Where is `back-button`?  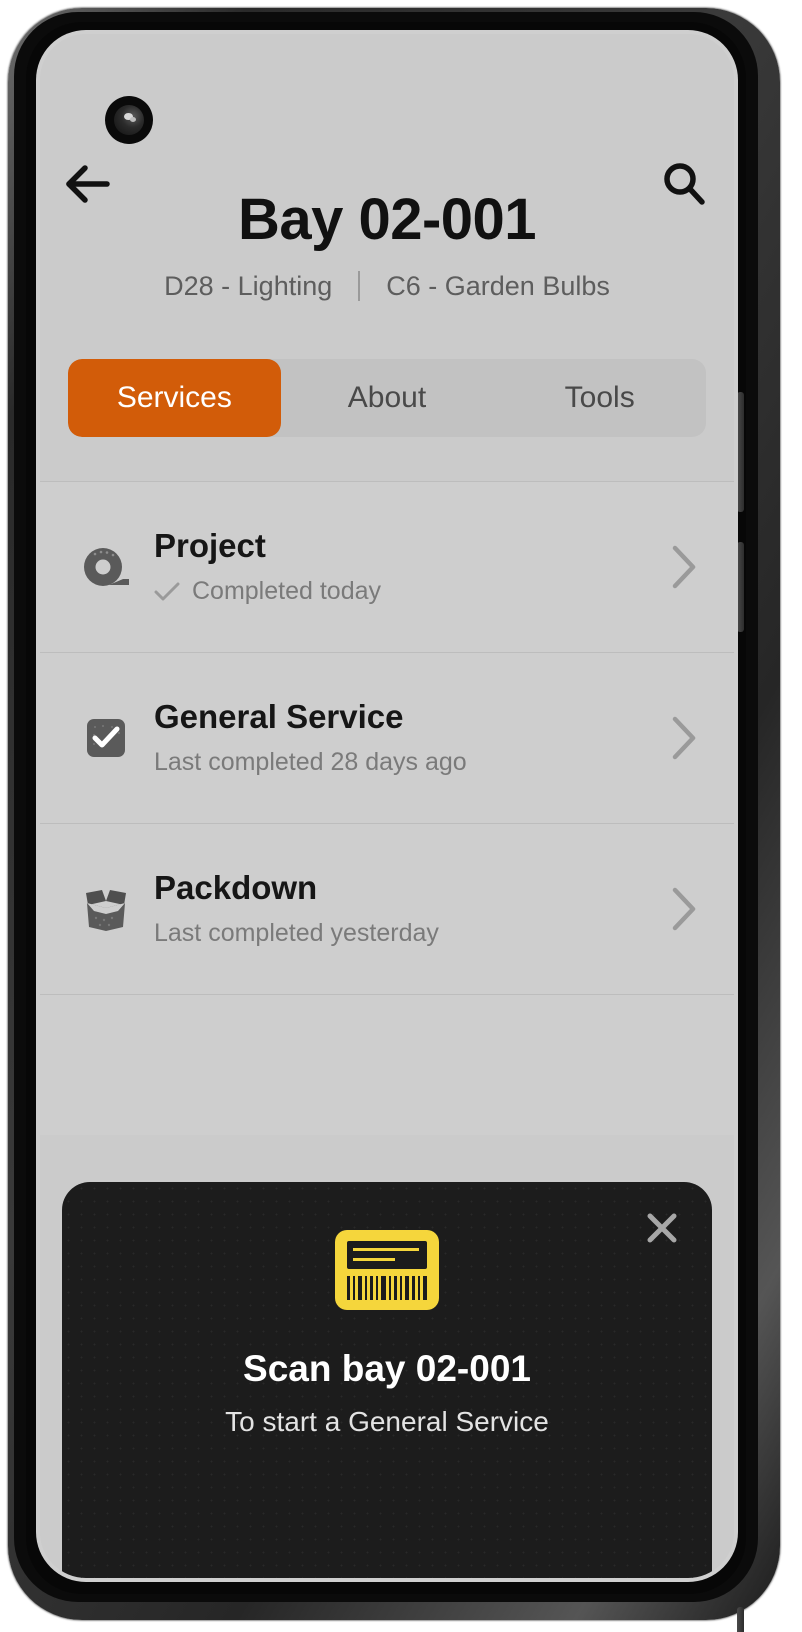 back-button is located at coordinates (88, 184).